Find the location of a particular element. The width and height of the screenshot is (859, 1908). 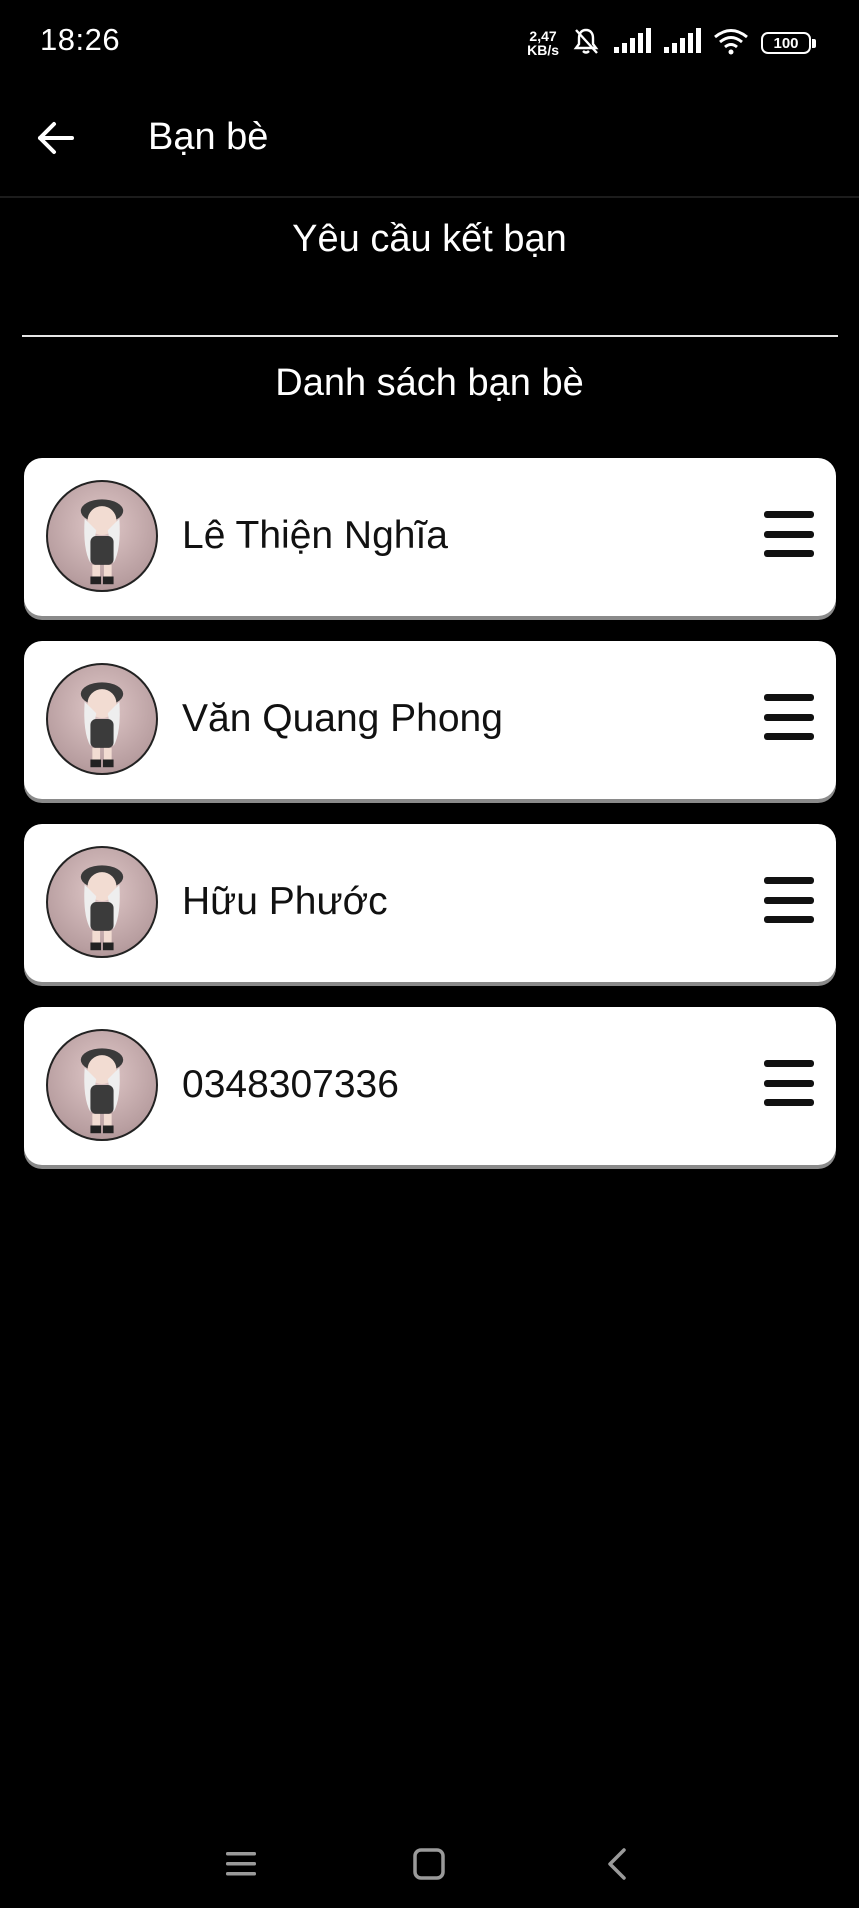

list-item: Lê Thiện Nghĩa is located at coordinates (430, 537).